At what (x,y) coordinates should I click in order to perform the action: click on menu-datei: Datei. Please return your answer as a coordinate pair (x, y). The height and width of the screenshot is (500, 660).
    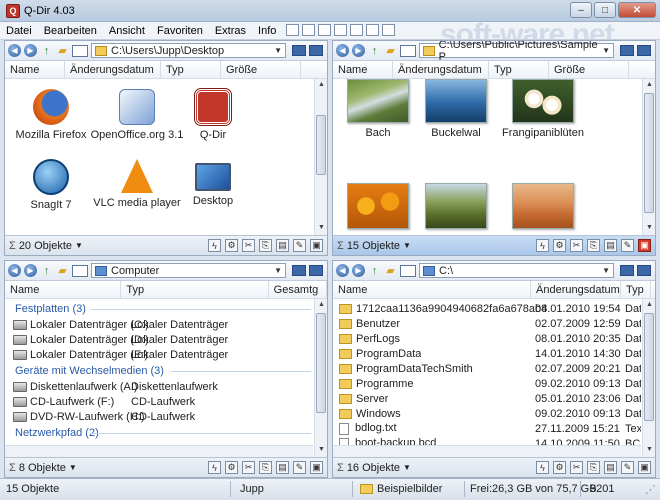
    Looking at the image, I should click on (19, 31).